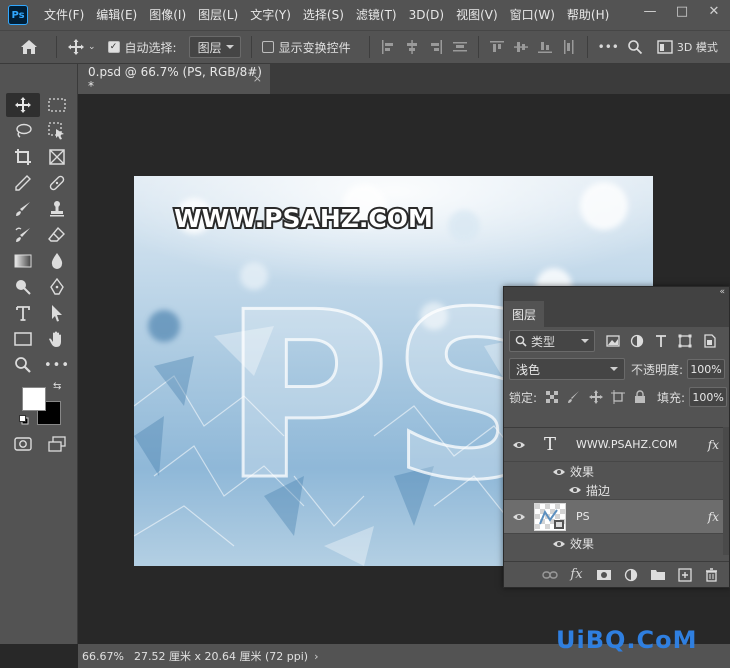 The height and width of the screenshot is (668, 730). Describe the element at coordinates (57, 444) in the screenshot. I see `screen-mode-icon` at that location.